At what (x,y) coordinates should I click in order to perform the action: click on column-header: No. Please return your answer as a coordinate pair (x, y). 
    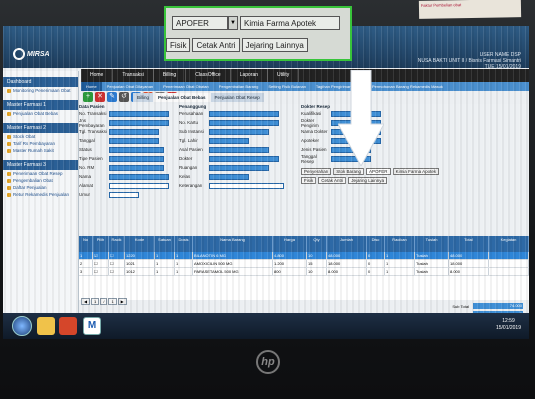
    Looking at the image, I should click on (86, 244).